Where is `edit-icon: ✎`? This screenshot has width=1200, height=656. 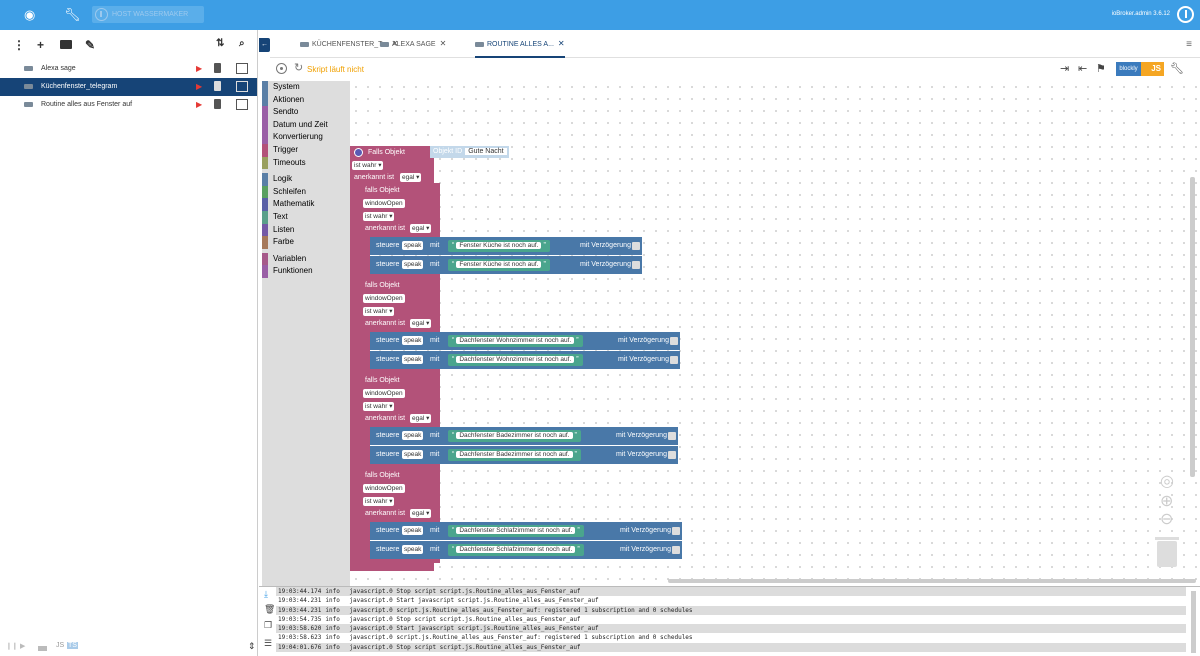
edit-icon: ✎ is located at coordinates (90, 45).